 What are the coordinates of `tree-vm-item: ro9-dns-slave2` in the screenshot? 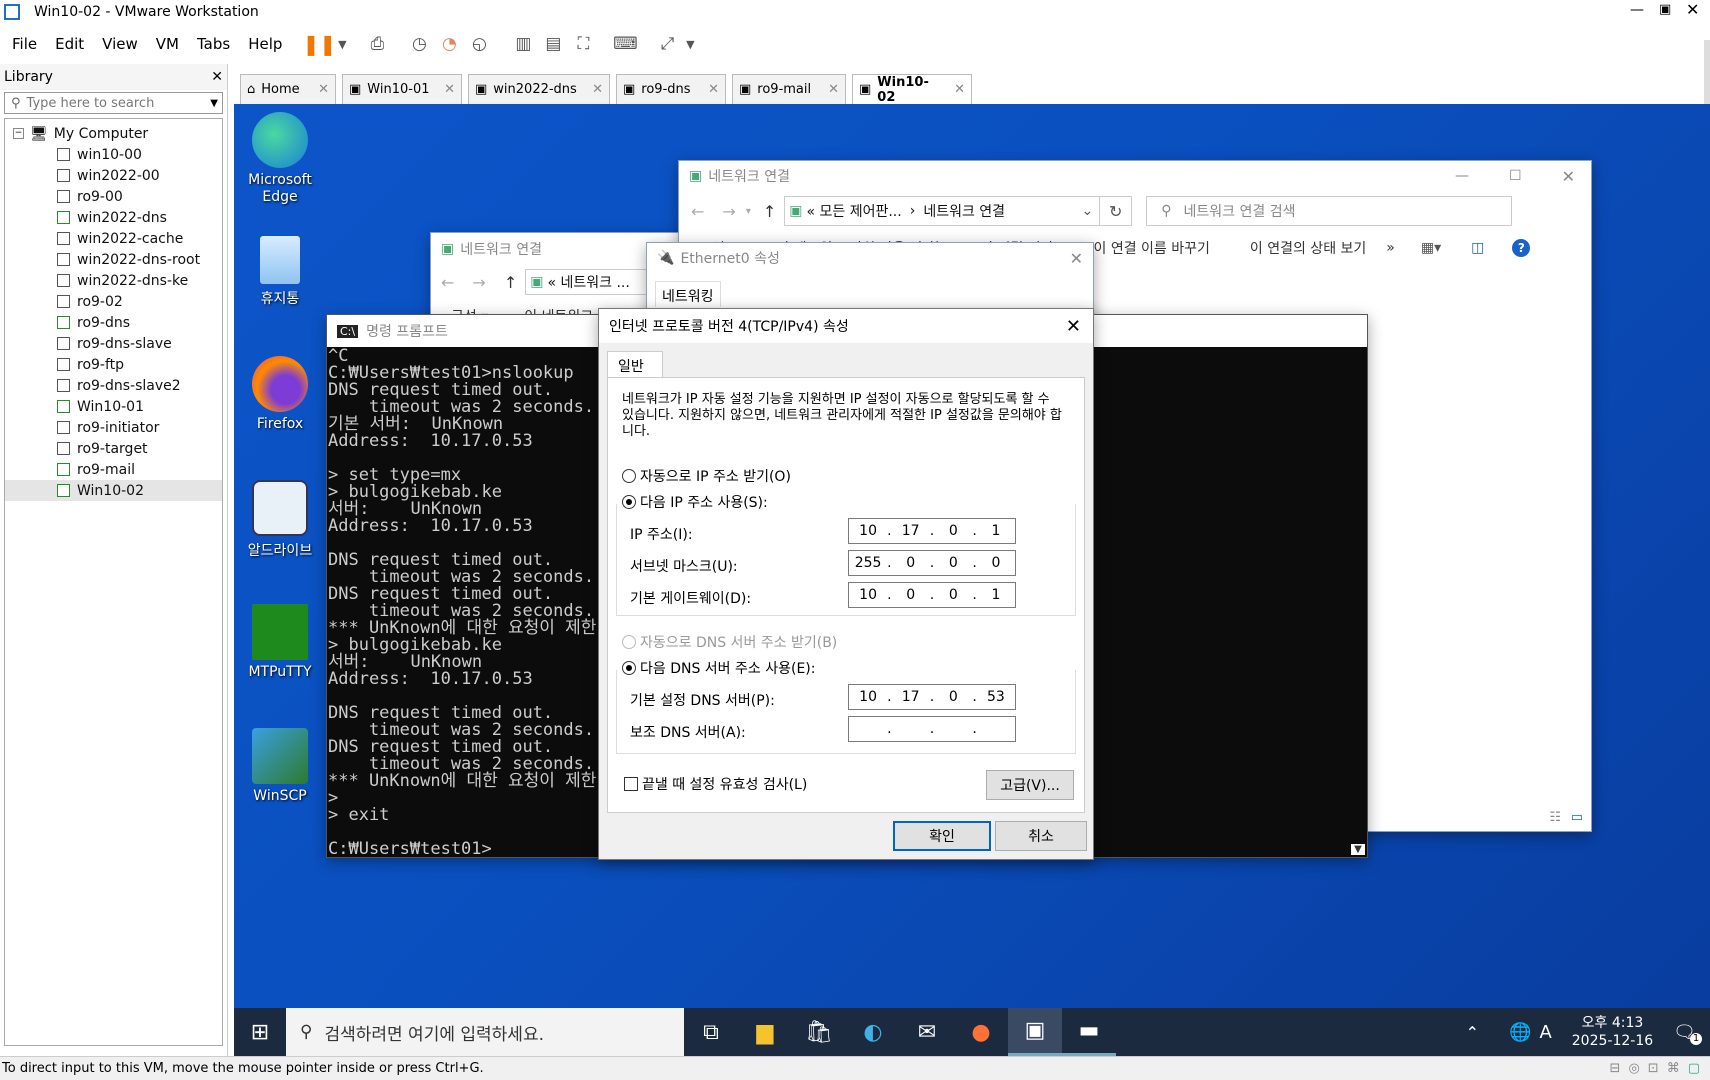 It's located at (113, 385).